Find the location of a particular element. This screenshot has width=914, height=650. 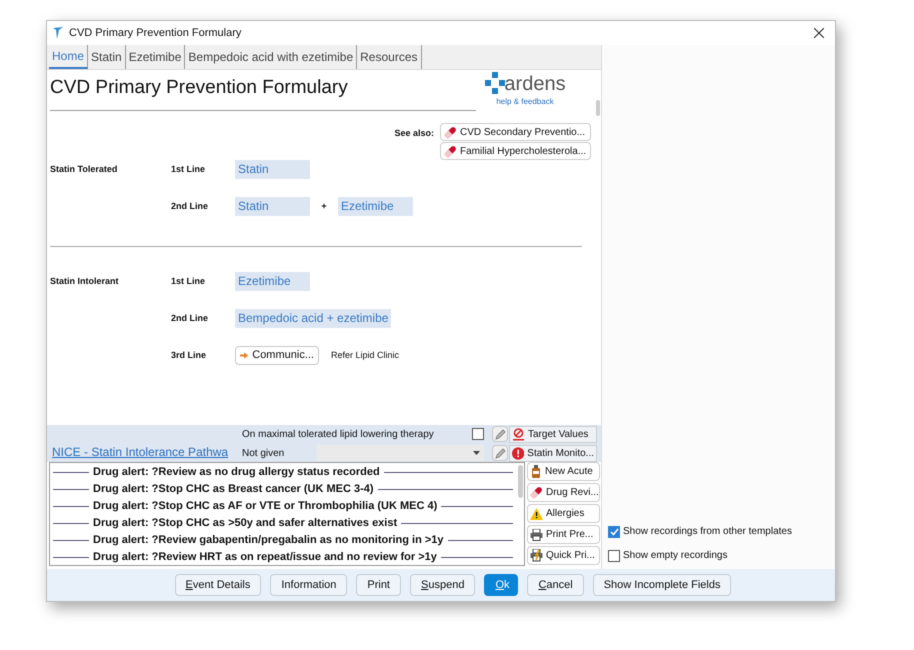

drug-alert-text: Drug alert: ?Stop CHC as >50y and safer alternatives exist is located at coordinates (245, 524).